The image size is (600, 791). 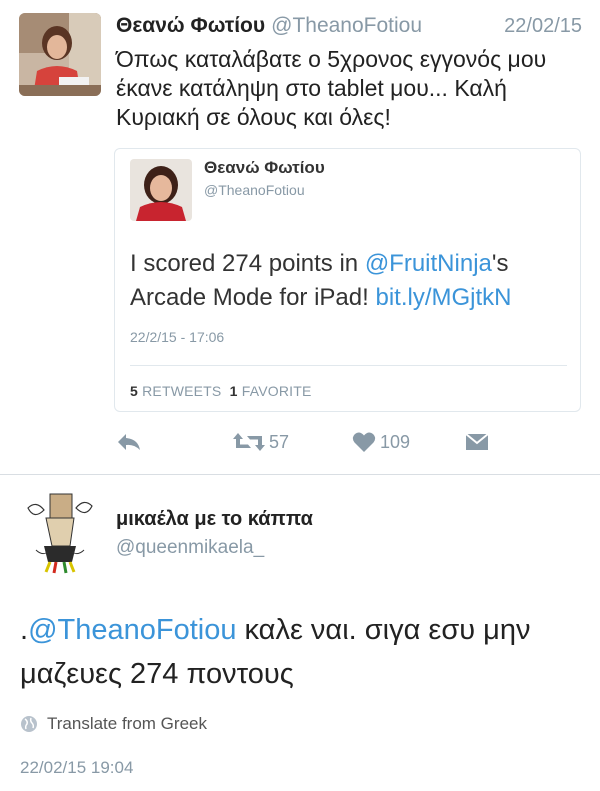 What do you see at coordinates (277, 391) in the screenshot?
I see `favorites-label: FAVORITE` at bounding box center [277, 391].